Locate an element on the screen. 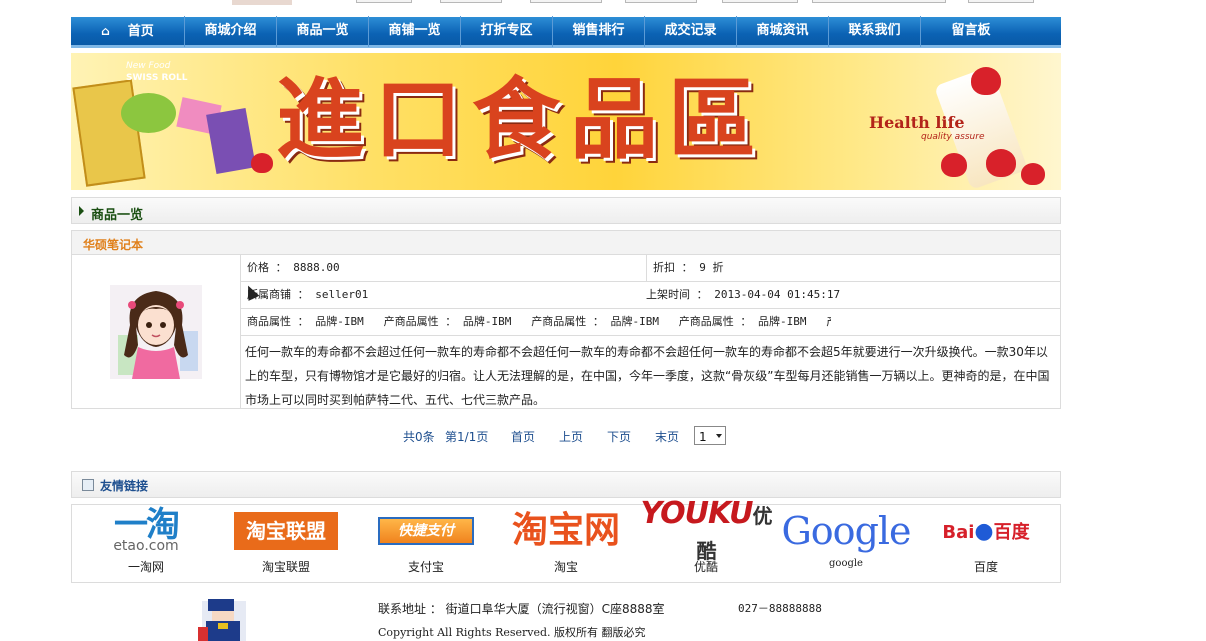  link-label: 一淘网 is located at coordinates (145, 567).